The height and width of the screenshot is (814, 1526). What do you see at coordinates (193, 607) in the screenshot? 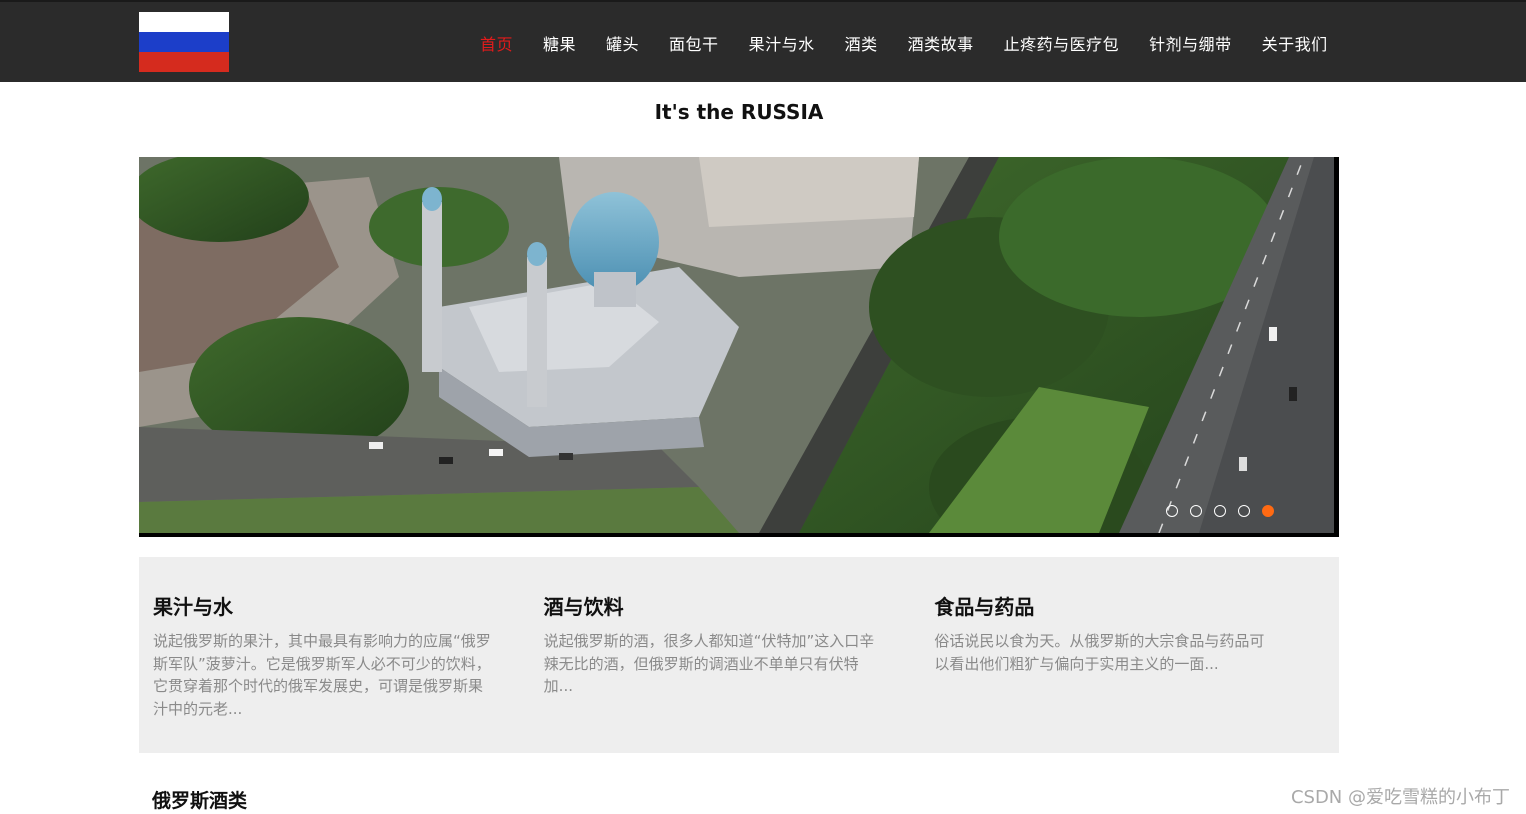
I see `feature-title: 果汁与水` at bounding box center [193, 607].